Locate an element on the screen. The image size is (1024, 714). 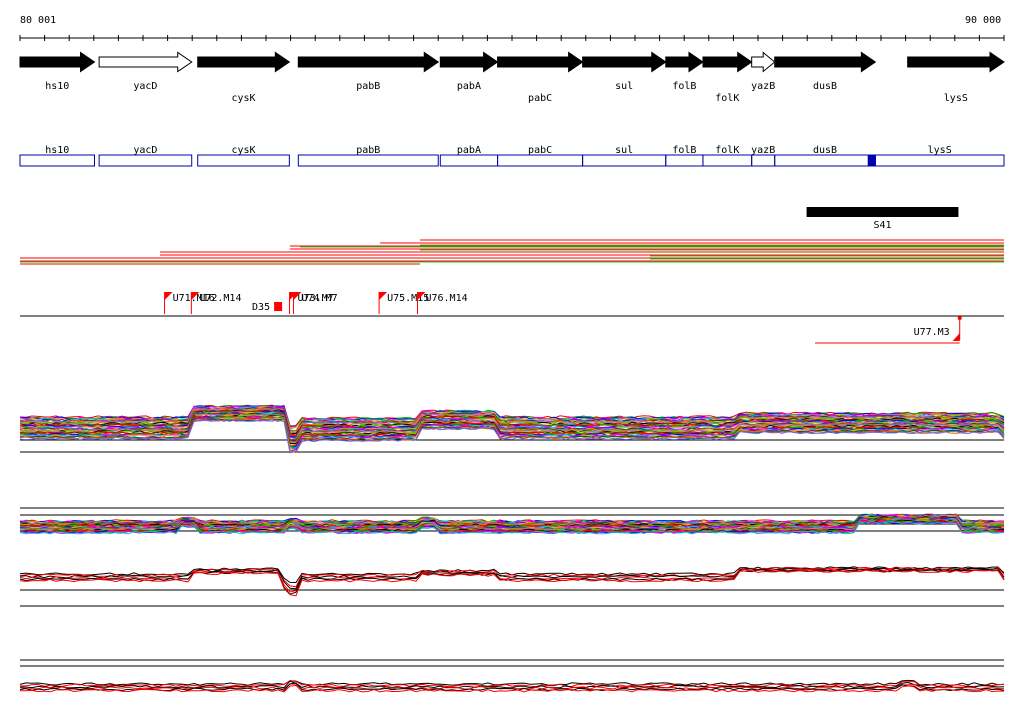
gene-box-folK is located at coordinates (727, 160).